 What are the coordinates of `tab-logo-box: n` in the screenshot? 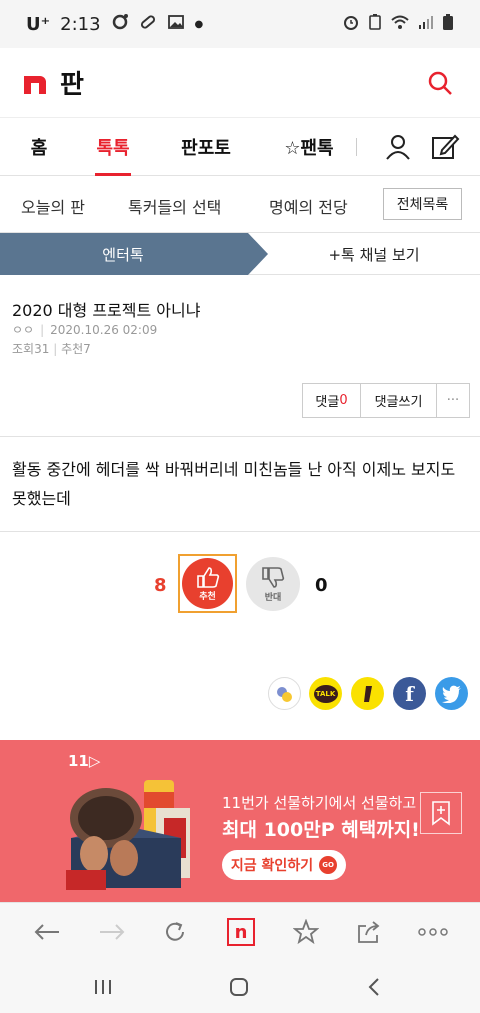 It's located at (241, 932).